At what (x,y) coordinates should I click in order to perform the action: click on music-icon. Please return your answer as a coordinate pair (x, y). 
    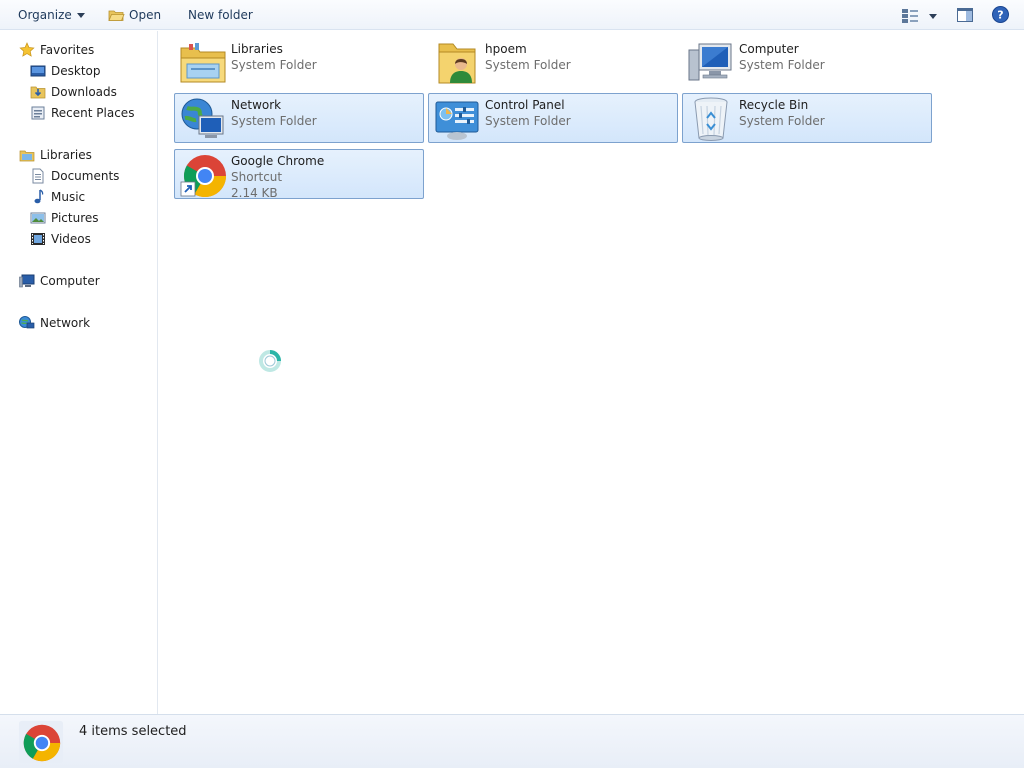
    Looking at the image, I should click on (39, 196).